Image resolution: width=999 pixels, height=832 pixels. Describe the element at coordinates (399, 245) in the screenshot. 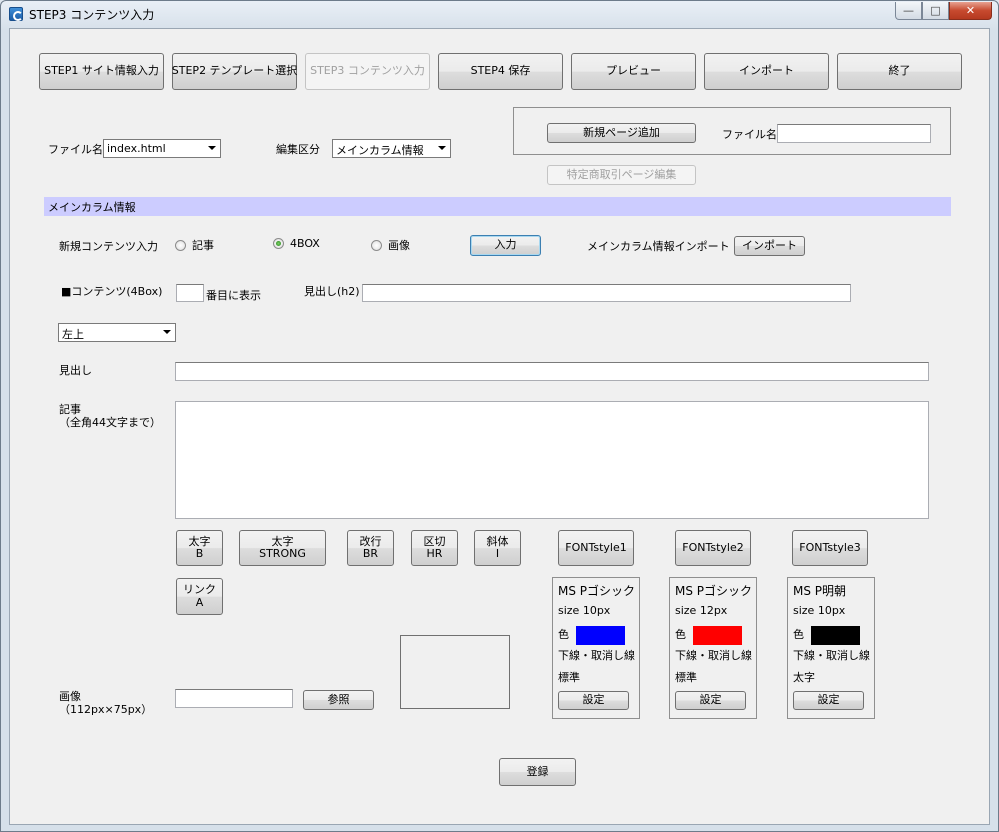

I see `radio-image-label: 画像` at that location.